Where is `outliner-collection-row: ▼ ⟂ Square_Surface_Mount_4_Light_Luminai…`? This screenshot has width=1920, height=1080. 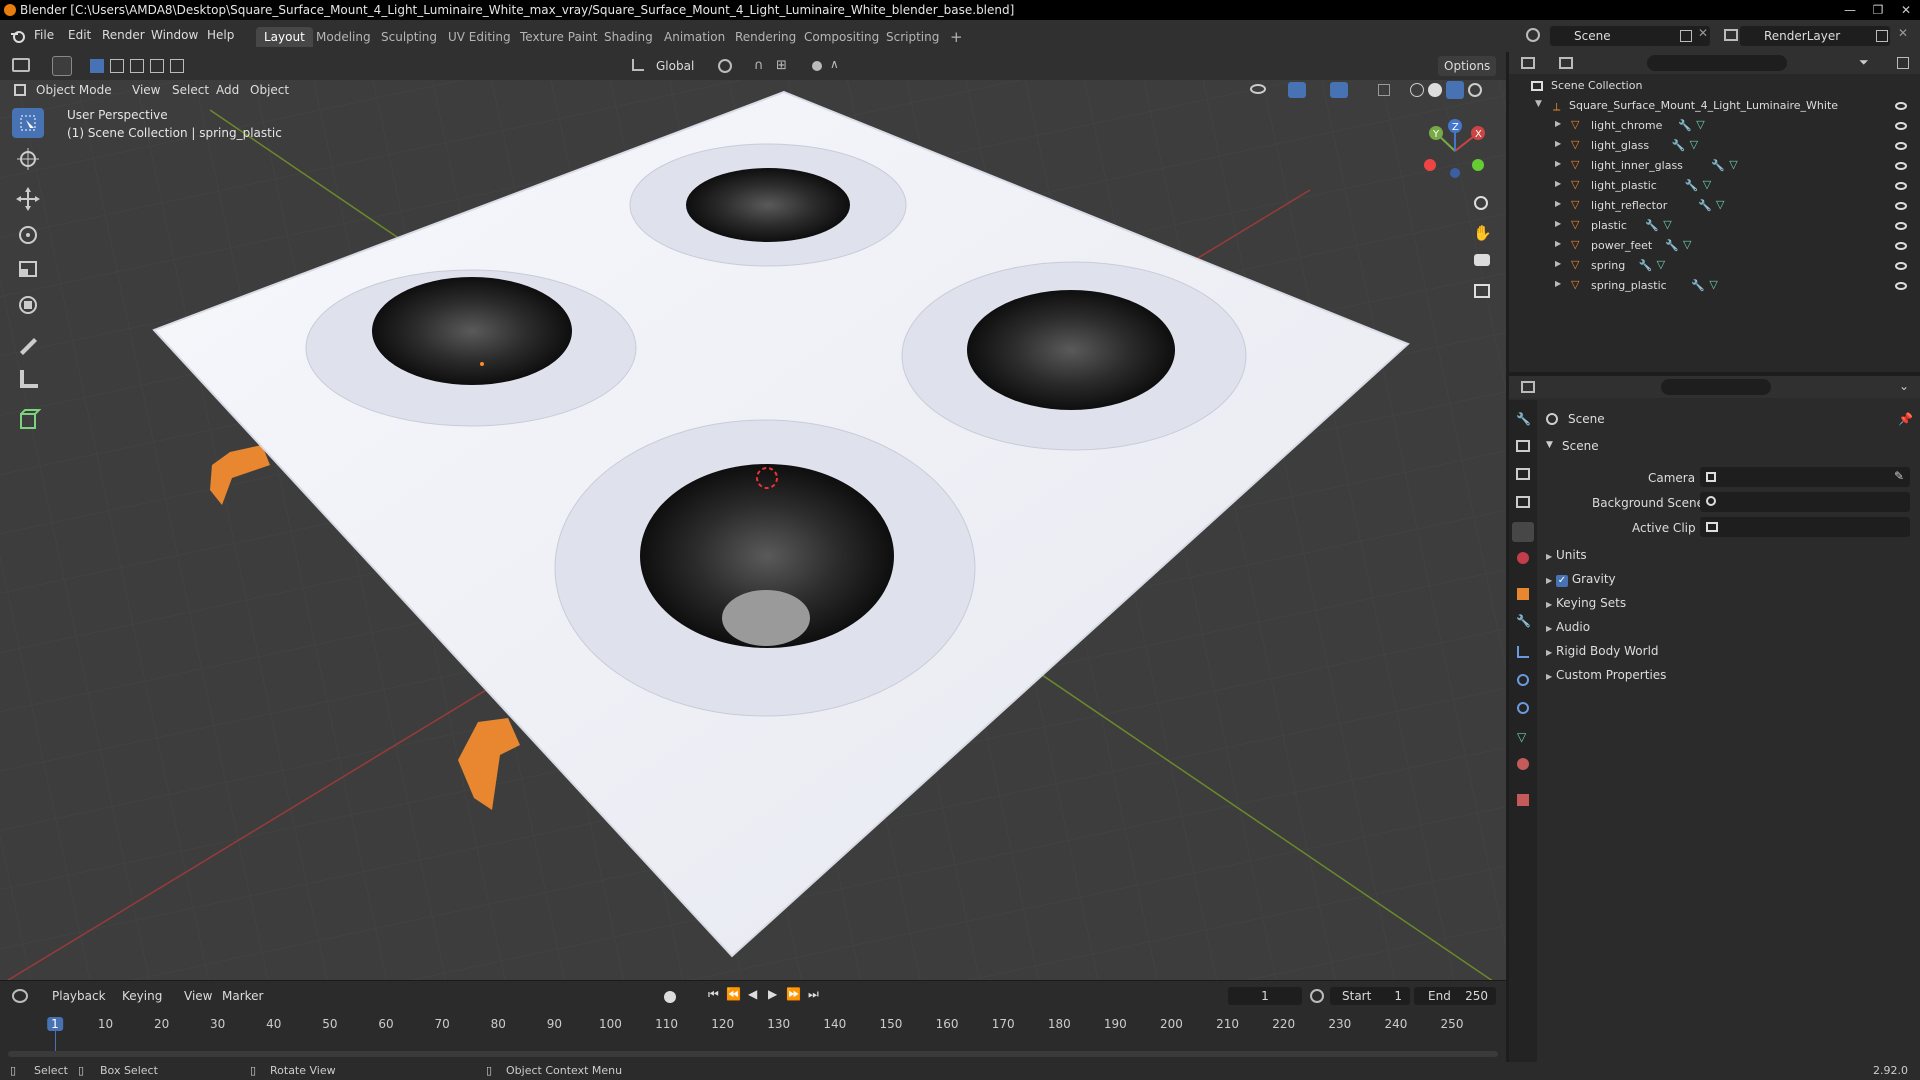 outliner-collection-row: ▼ ⟂ Square_Surface_Mount_4_Light_Luminai… is located at coordinates (1714, 106).